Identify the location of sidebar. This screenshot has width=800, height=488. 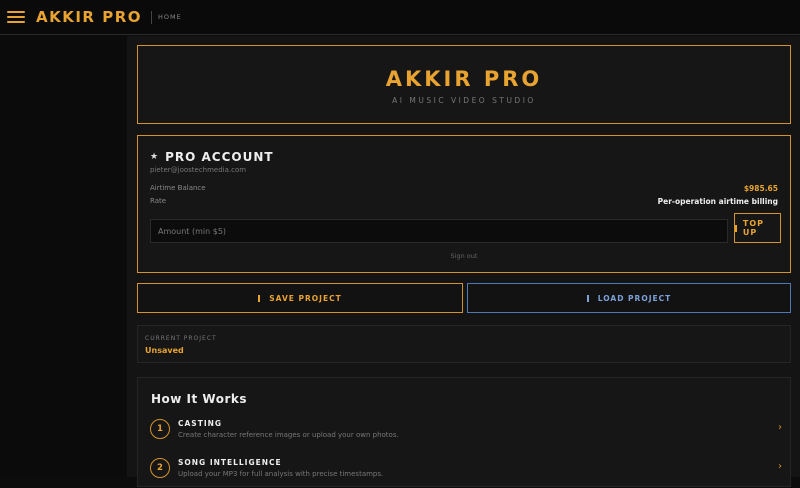
(63, 256).